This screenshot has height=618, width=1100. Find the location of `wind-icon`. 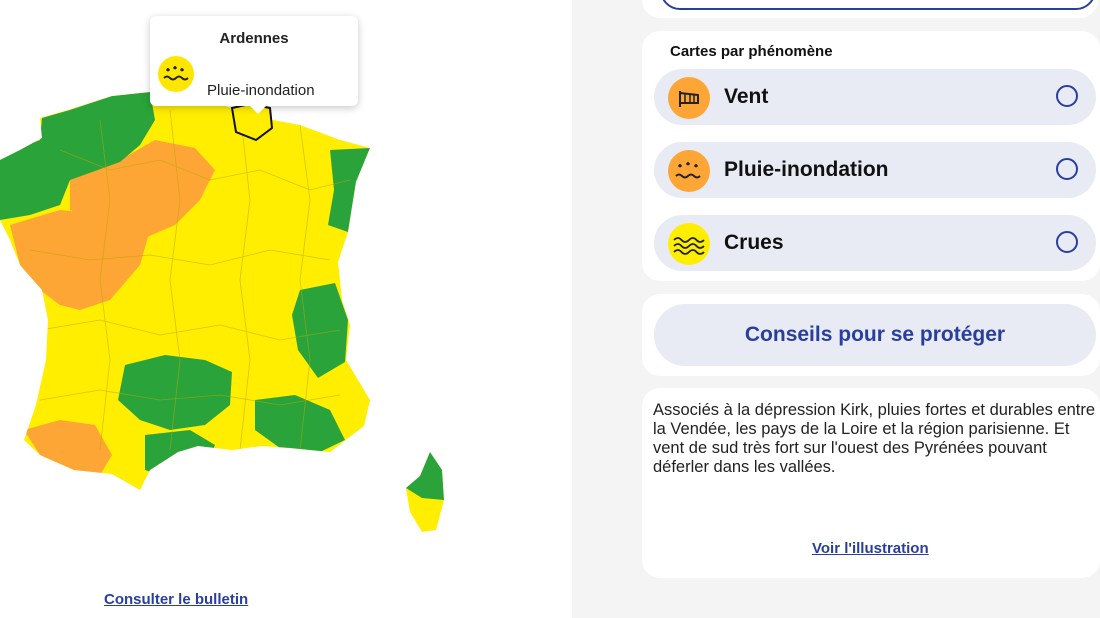

wind-icon is located at coordinates (689, 98).